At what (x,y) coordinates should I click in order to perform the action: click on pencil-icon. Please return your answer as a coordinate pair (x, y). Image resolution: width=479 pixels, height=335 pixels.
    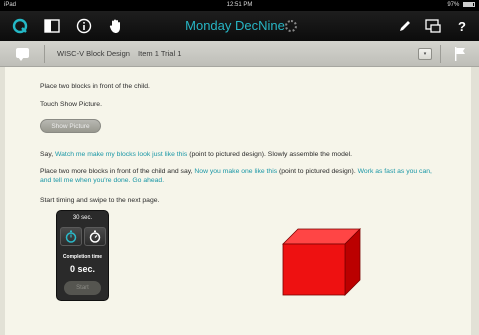
    Looking at the image, I should click on (405, 26).